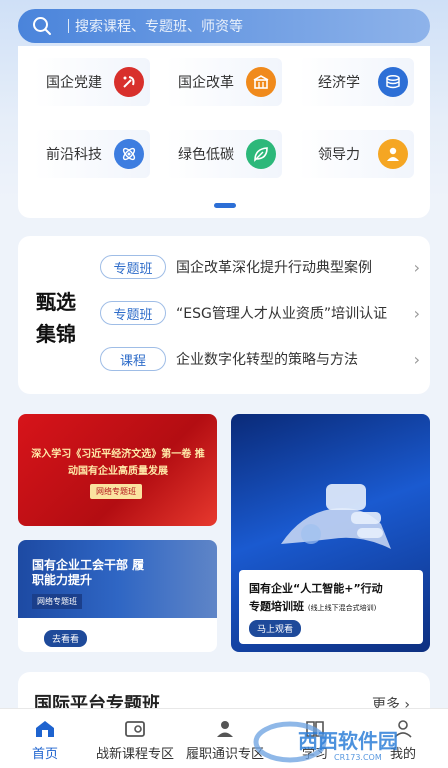 Image resolution: width=448 pixels, height=768 pixels. Describe the element at coordinates (275, 628) in the screenshot. I see `watch-now-button: 马上观看` at that location.